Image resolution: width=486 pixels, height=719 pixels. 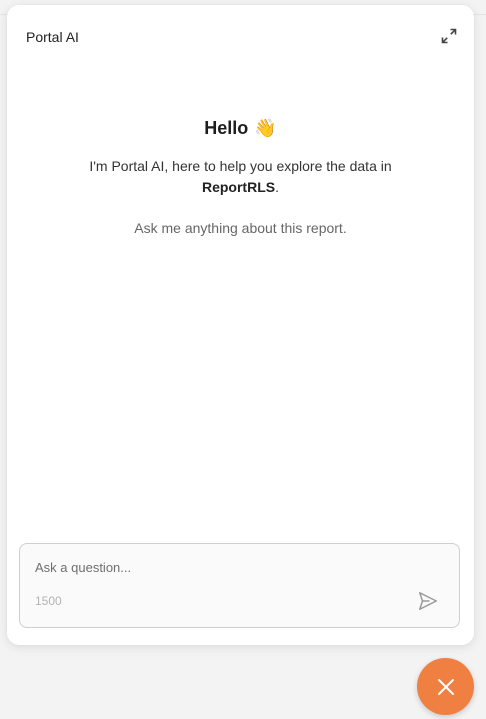 I want to click on send-icon, so click(x=428, y=601).